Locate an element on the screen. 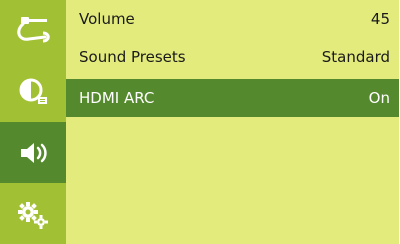 Image resolution: width=400 pixels, height=244 pixels. menu-row-sound-presets: Sound Presets Standard is located at coordinates (233, 57).